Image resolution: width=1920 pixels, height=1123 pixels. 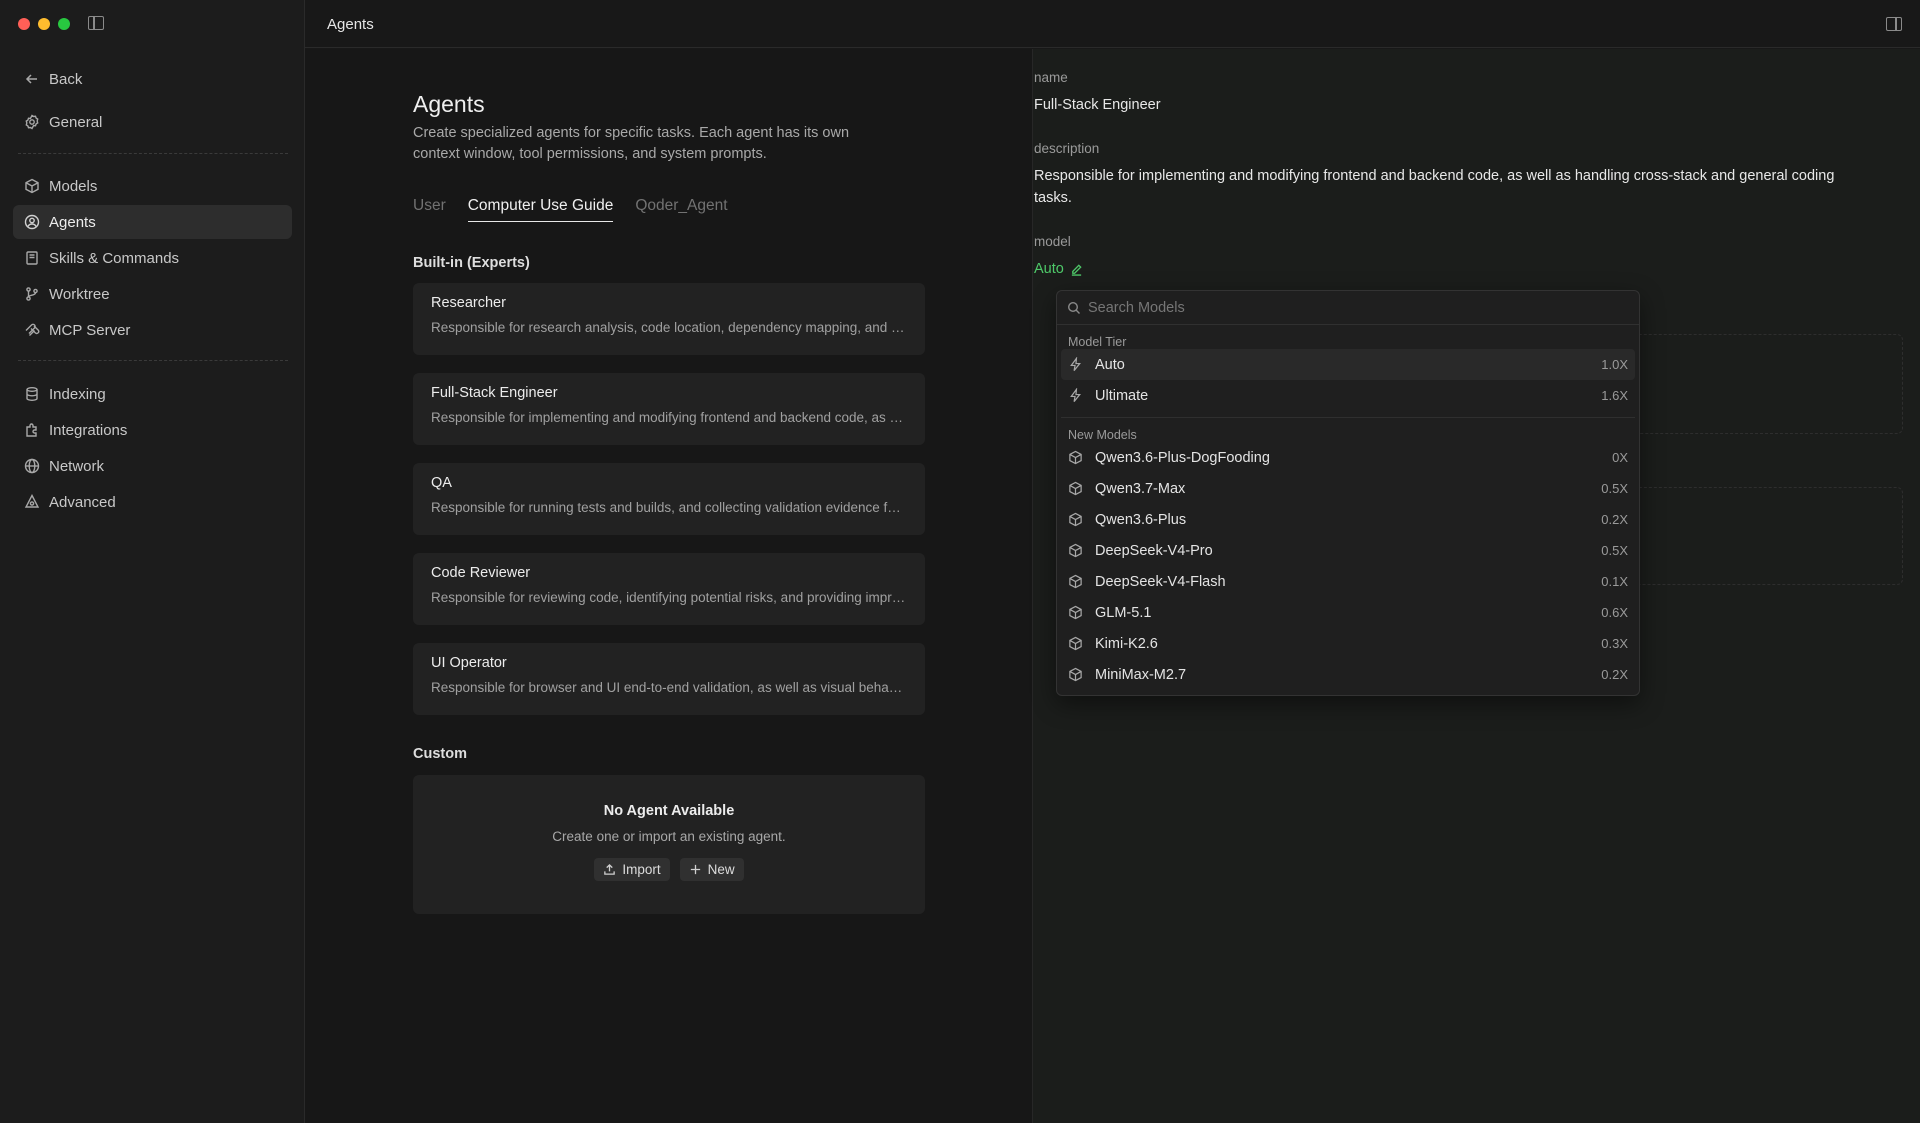 I want to click on tab-qoder-agent: Qoder_Agent, so click(x=681, y=209).